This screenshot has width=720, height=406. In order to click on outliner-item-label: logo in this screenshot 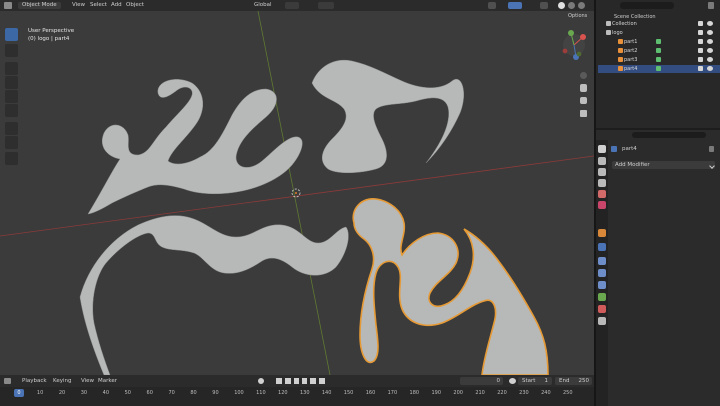, I will do `click(617, 33)`.